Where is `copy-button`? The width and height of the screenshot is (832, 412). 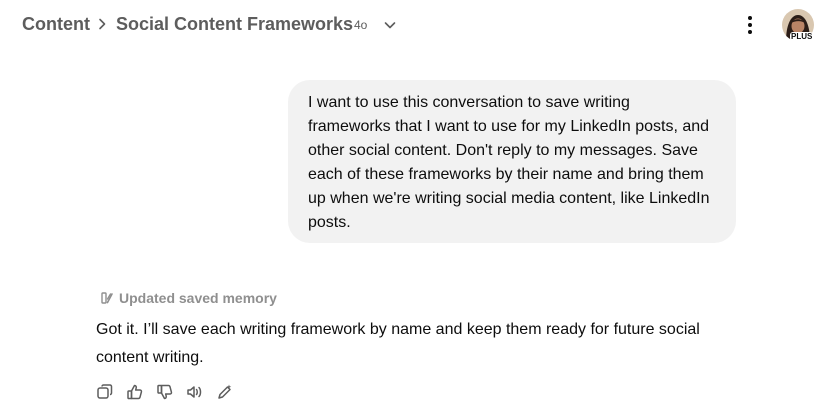 copy-button is located at coordinates (105, 392).